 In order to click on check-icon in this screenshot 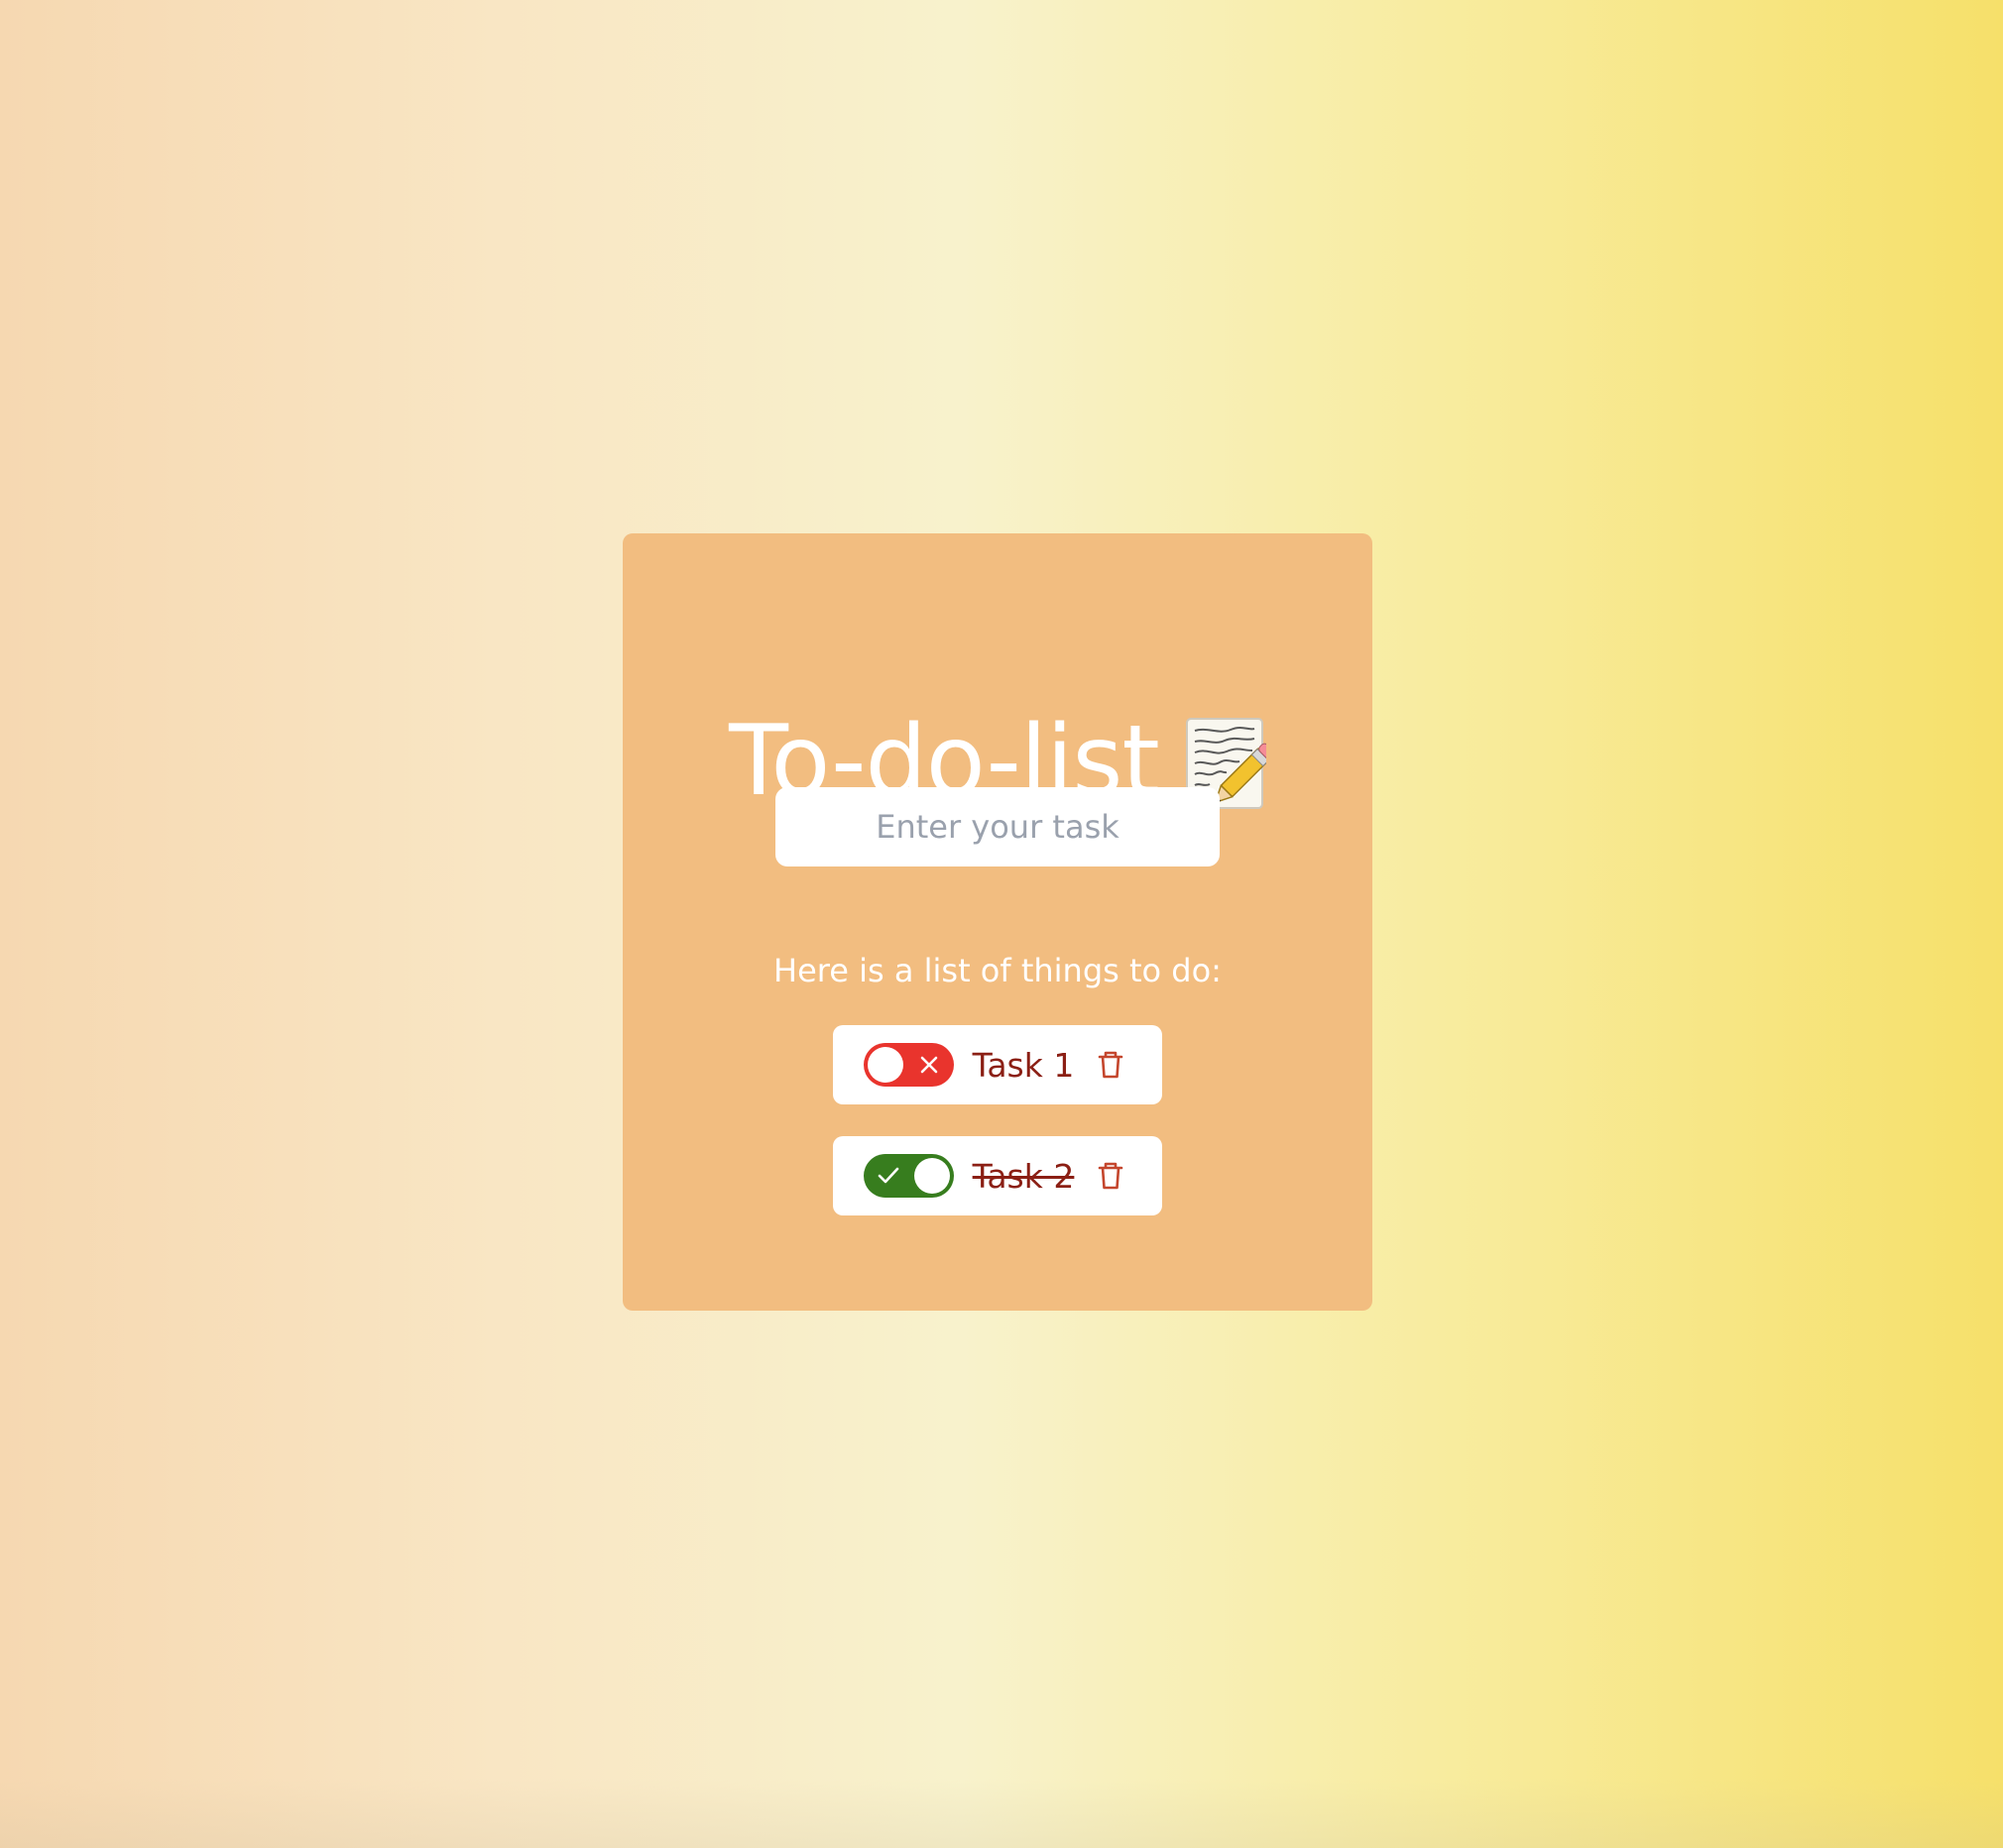, I will do `click(889, 1176)`.